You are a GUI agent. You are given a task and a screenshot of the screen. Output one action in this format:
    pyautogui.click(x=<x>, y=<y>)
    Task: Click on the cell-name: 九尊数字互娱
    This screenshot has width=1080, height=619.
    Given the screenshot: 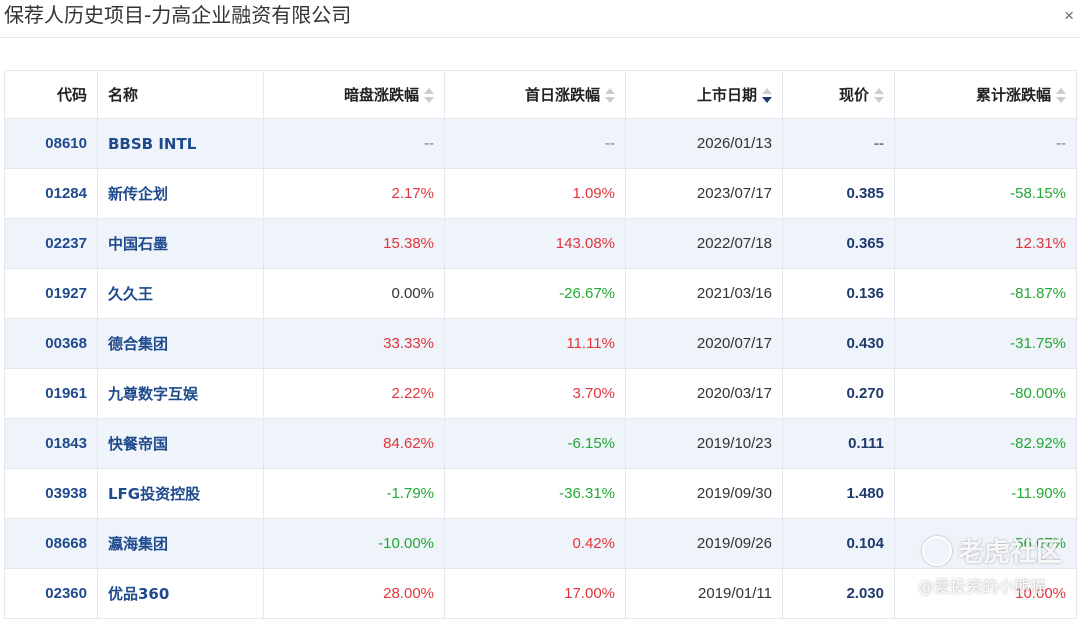 What is the action you would take?
    pyautogui.click(x=180, y=393)
    